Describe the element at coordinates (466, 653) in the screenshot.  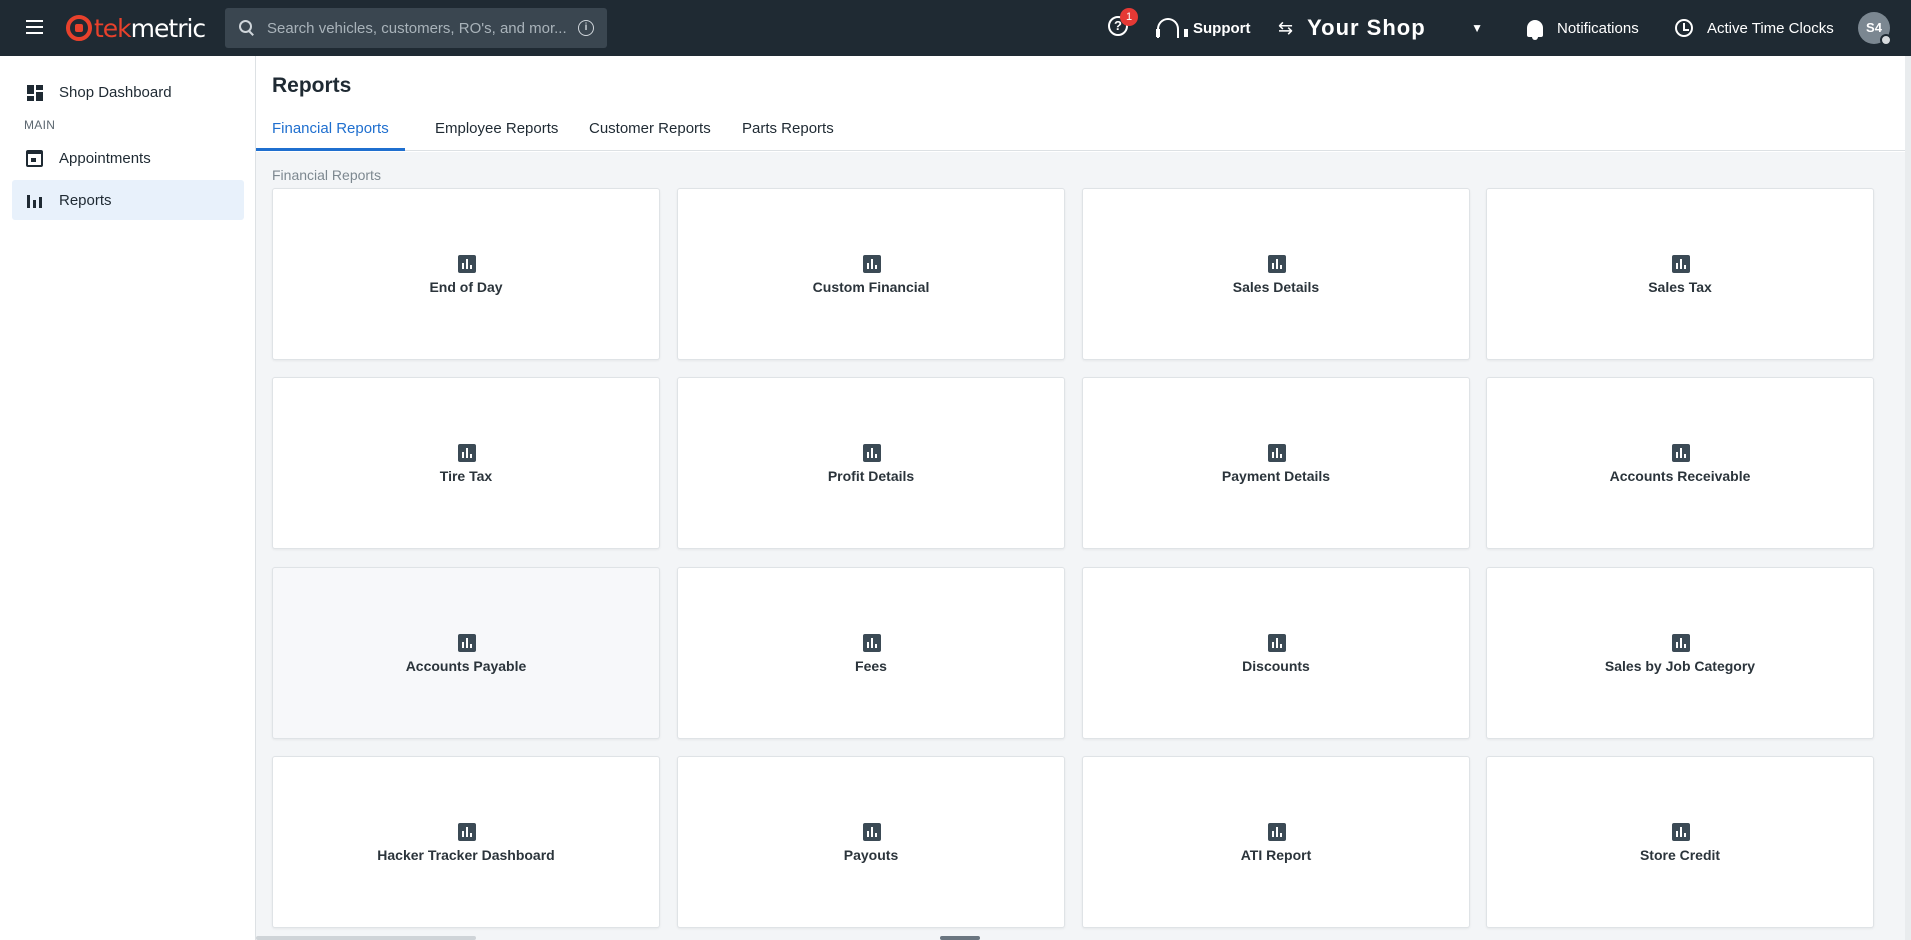
I see `report-card-accounts-payable: Accounts Payable` at that location.